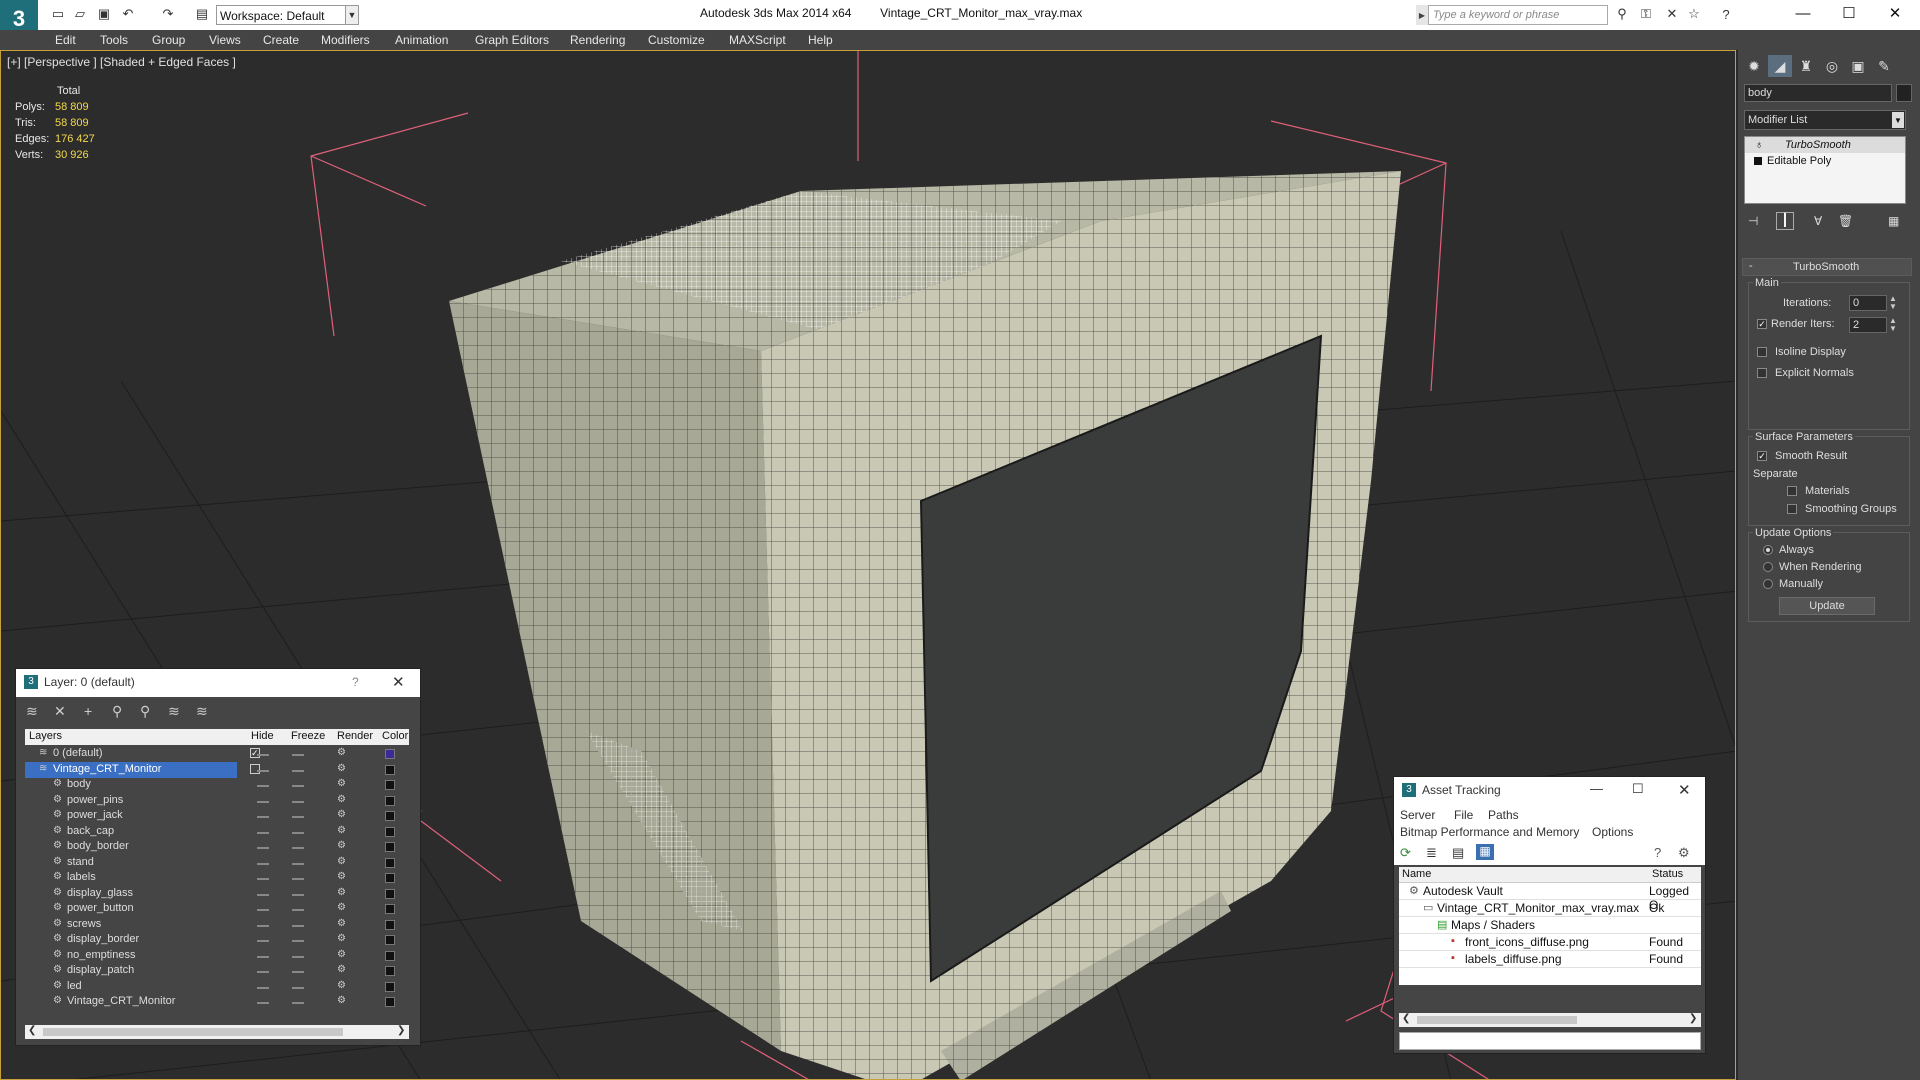 The width and height of the screenshot is (1920, 1080). What do you see at coordinates (1497, 1020) in the screenshot?
I see `scroll-thumb` at bounding box center [1497, 1020].